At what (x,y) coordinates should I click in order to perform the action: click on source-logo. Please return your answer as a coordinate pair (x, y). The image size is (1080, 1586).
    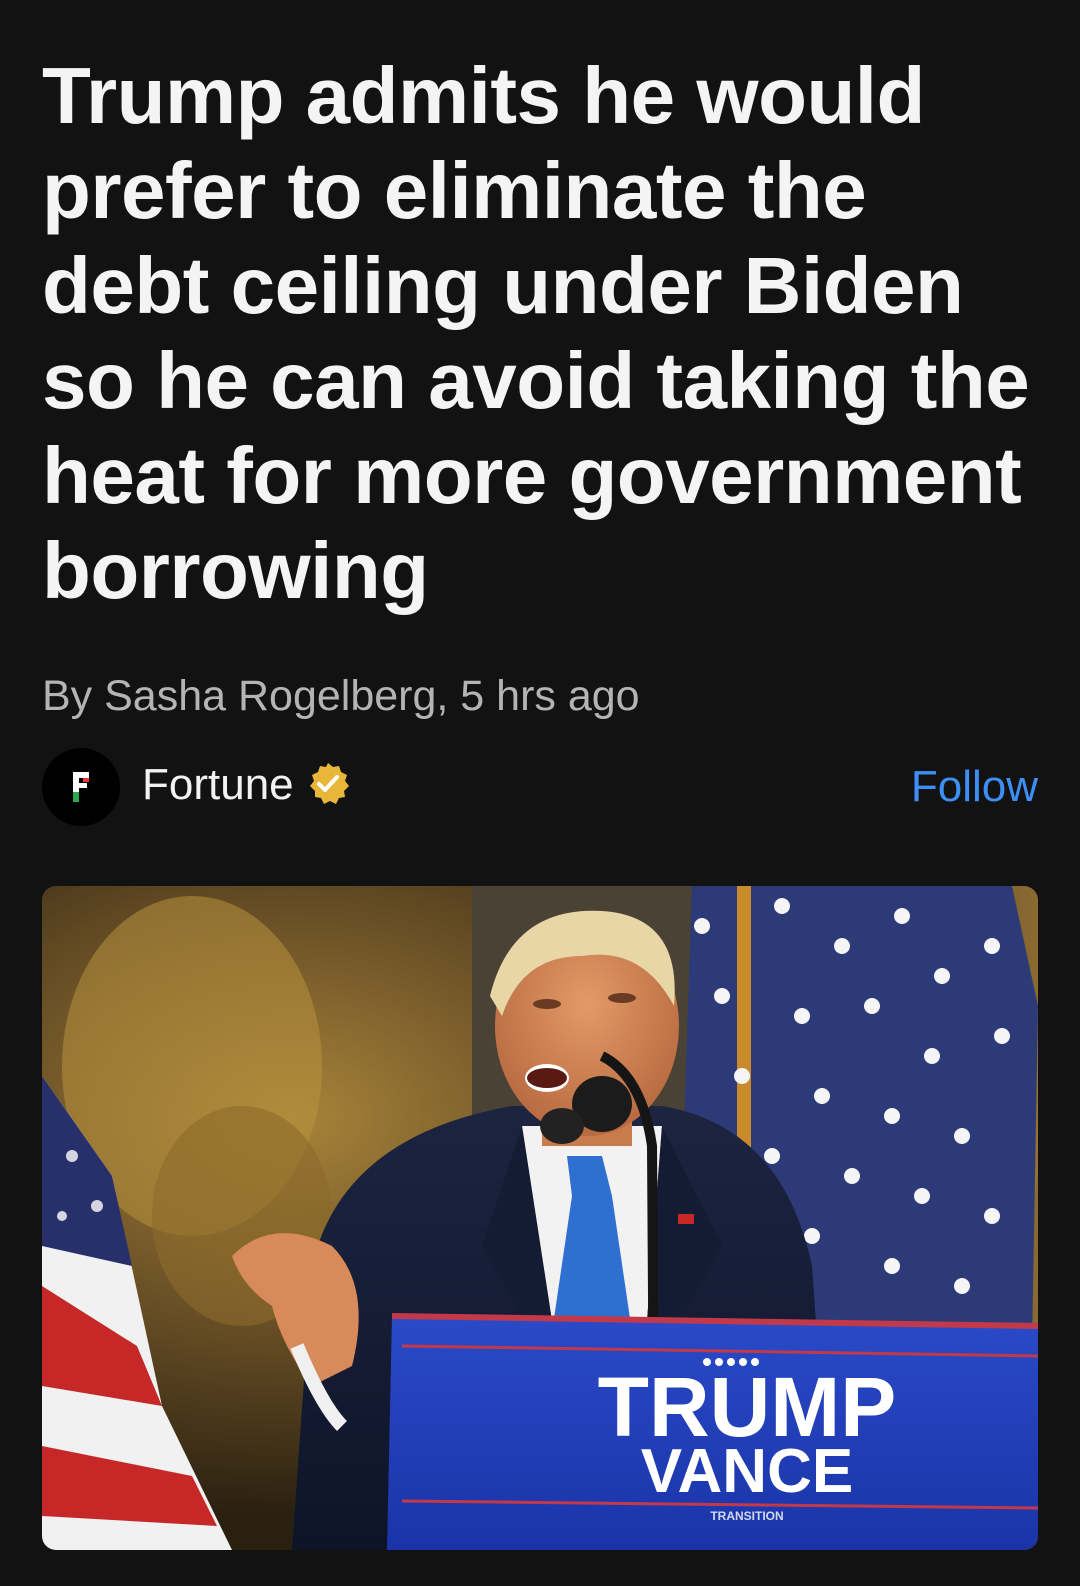
    Looking at the image, I should click on (81, 787).